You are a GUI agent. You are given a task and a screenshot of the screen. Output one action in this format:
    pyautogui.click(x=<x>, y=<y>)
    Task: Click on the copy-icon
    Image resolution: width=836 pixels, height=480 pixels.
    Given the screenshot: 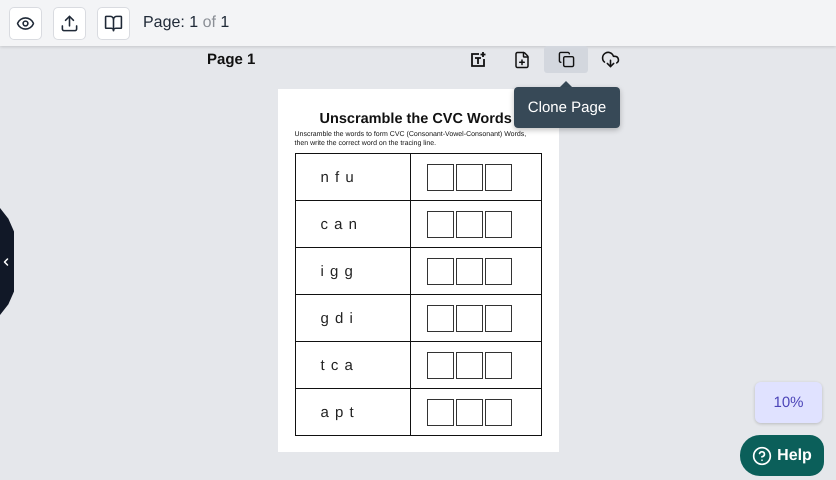 What is the action you would take?
    pyautogui.click(x=566, y=59)
    